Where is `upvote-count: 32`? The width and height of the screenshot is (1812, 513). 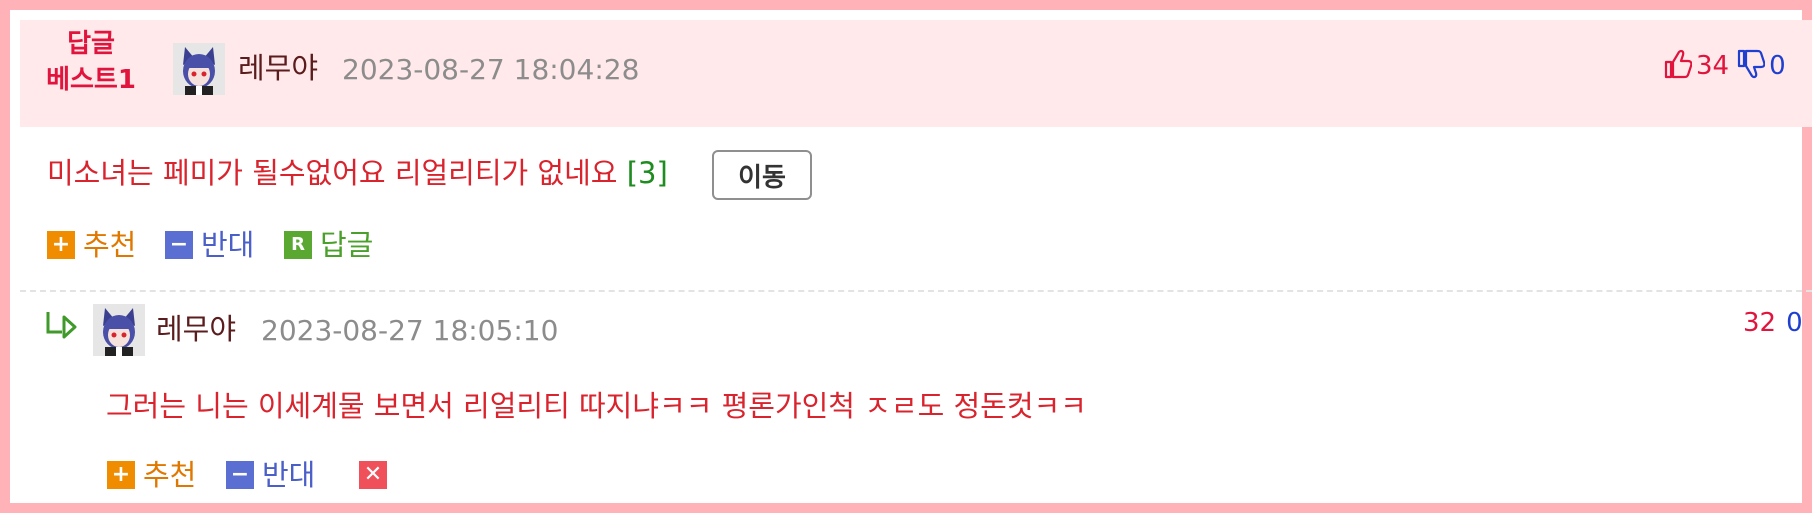 upvote-count: 32 is located at coordinates (1760, 323).